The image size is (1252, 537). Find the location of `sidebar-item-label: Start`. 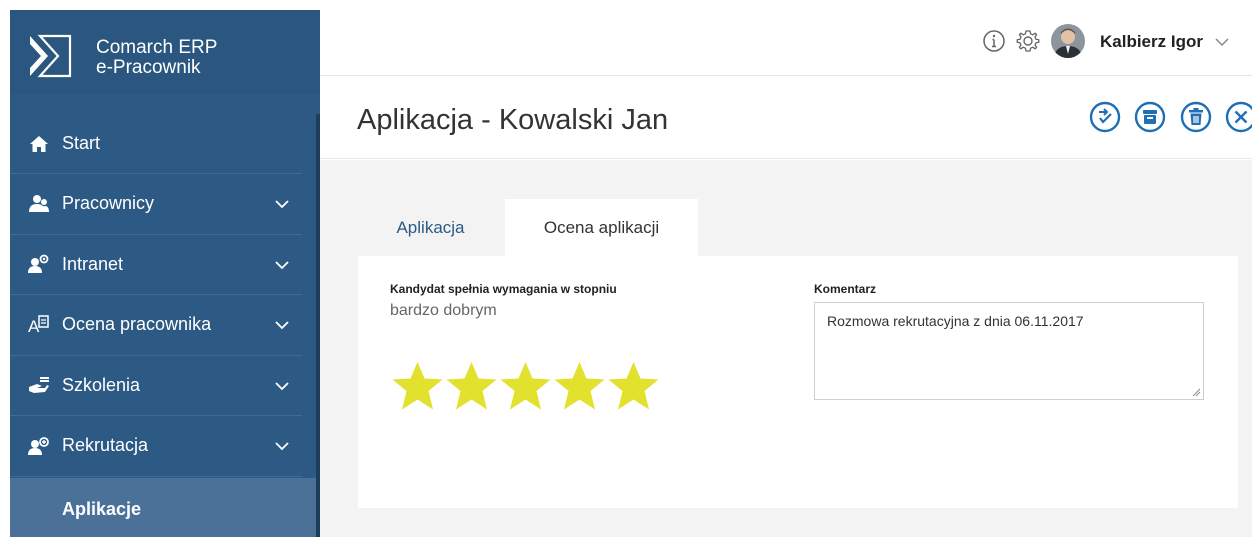

sidebar-item-label: Start is located at coordinates (81, 143).